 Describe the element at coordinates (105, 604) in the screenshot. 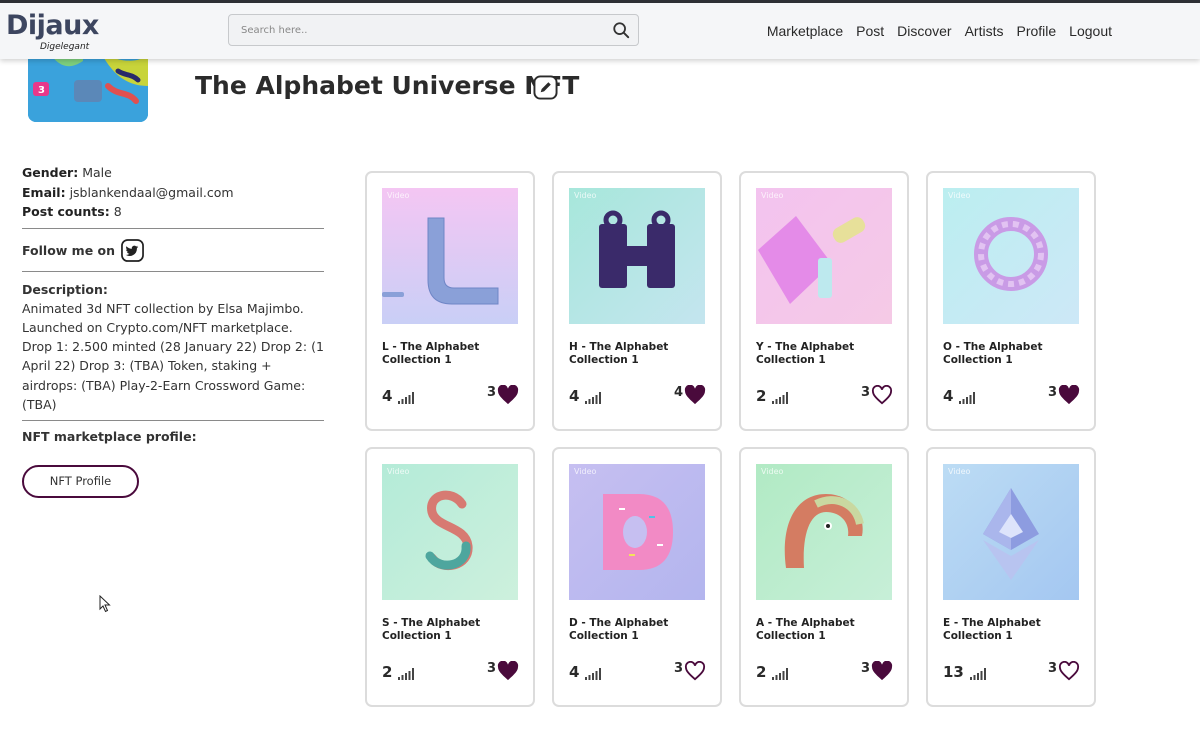

I see `mouse-cursor-icon` at that location.